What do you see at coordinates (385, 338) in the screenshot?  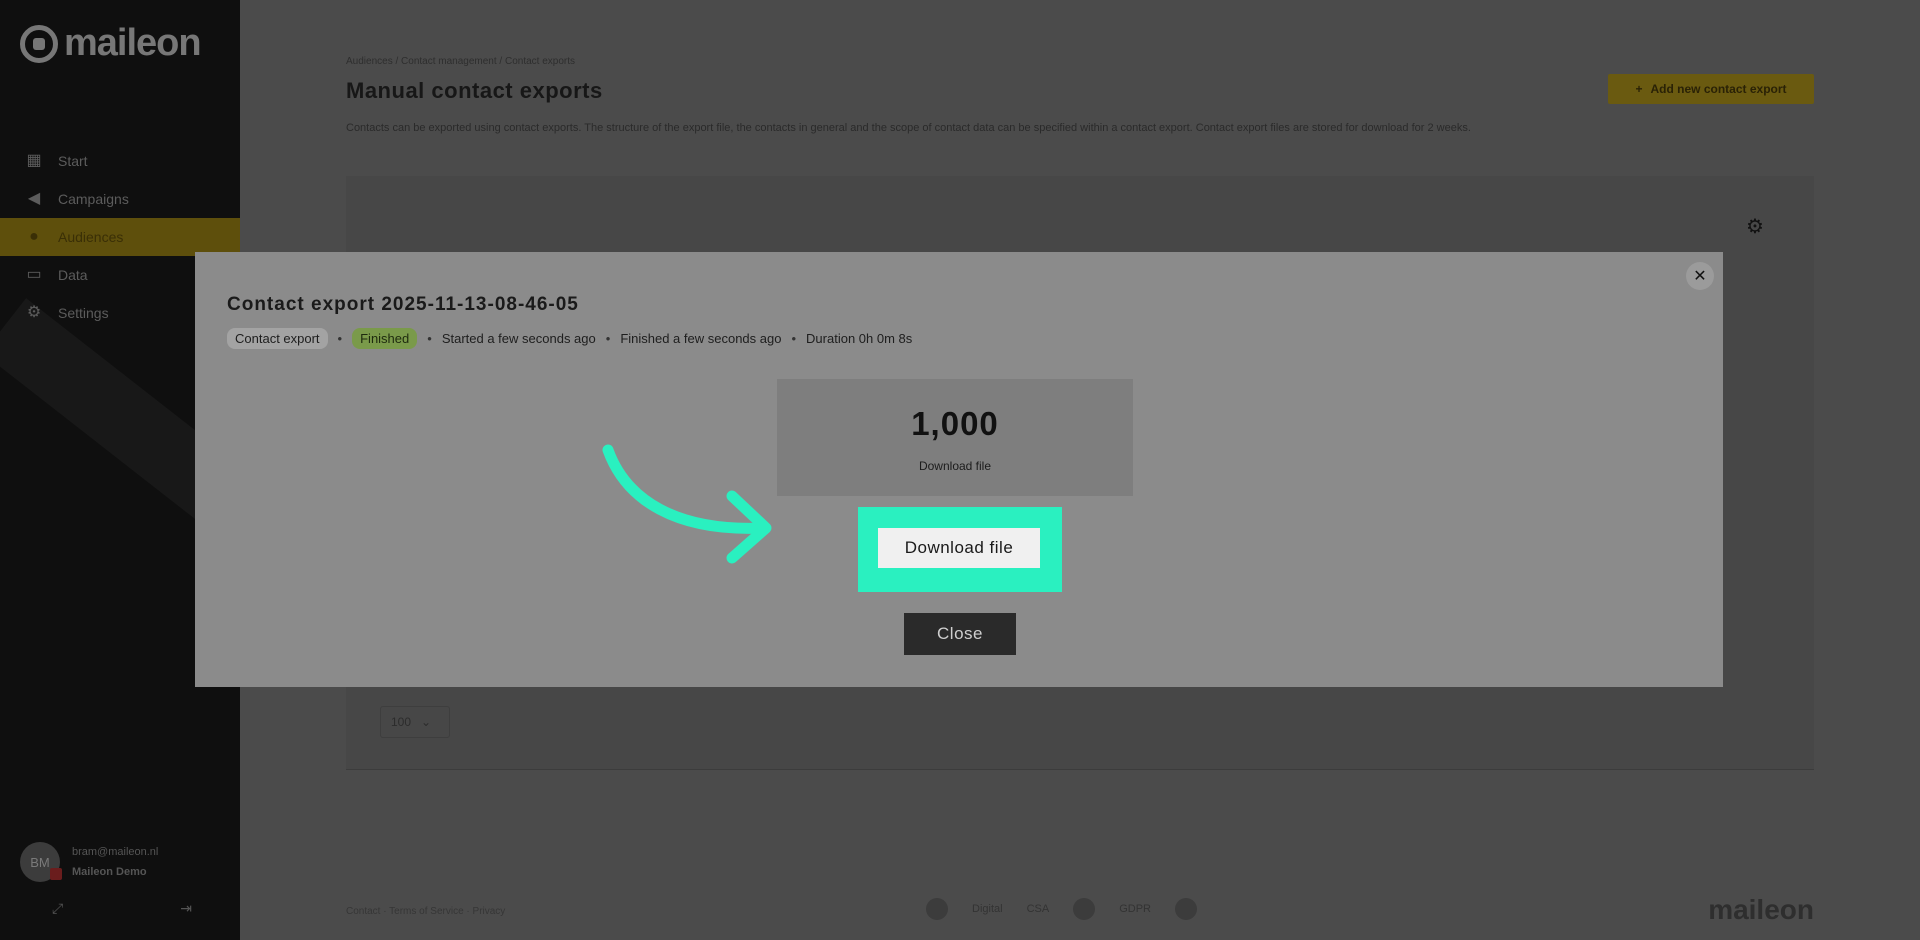 I see `status-badge: Finished` at bounding box center [385, 338].